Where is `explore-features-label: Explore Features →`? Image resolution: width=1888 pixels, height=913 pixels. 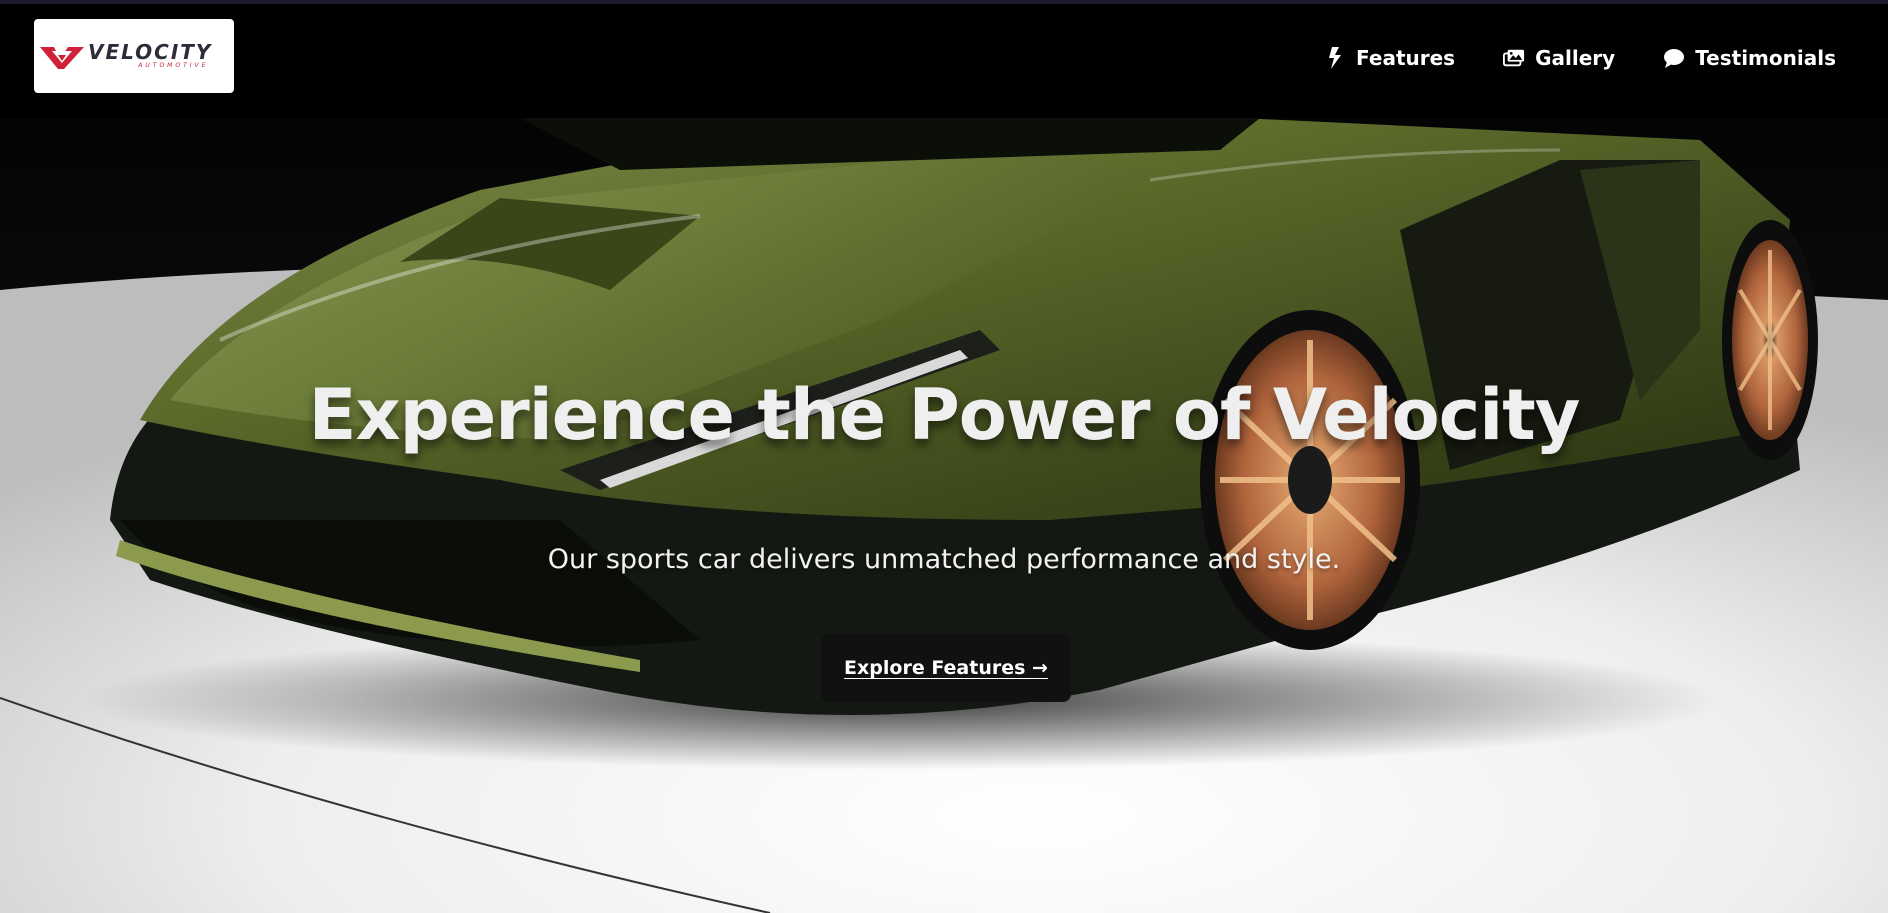
explore-features-label: Explore Features → is located at coordinates (946, 668).